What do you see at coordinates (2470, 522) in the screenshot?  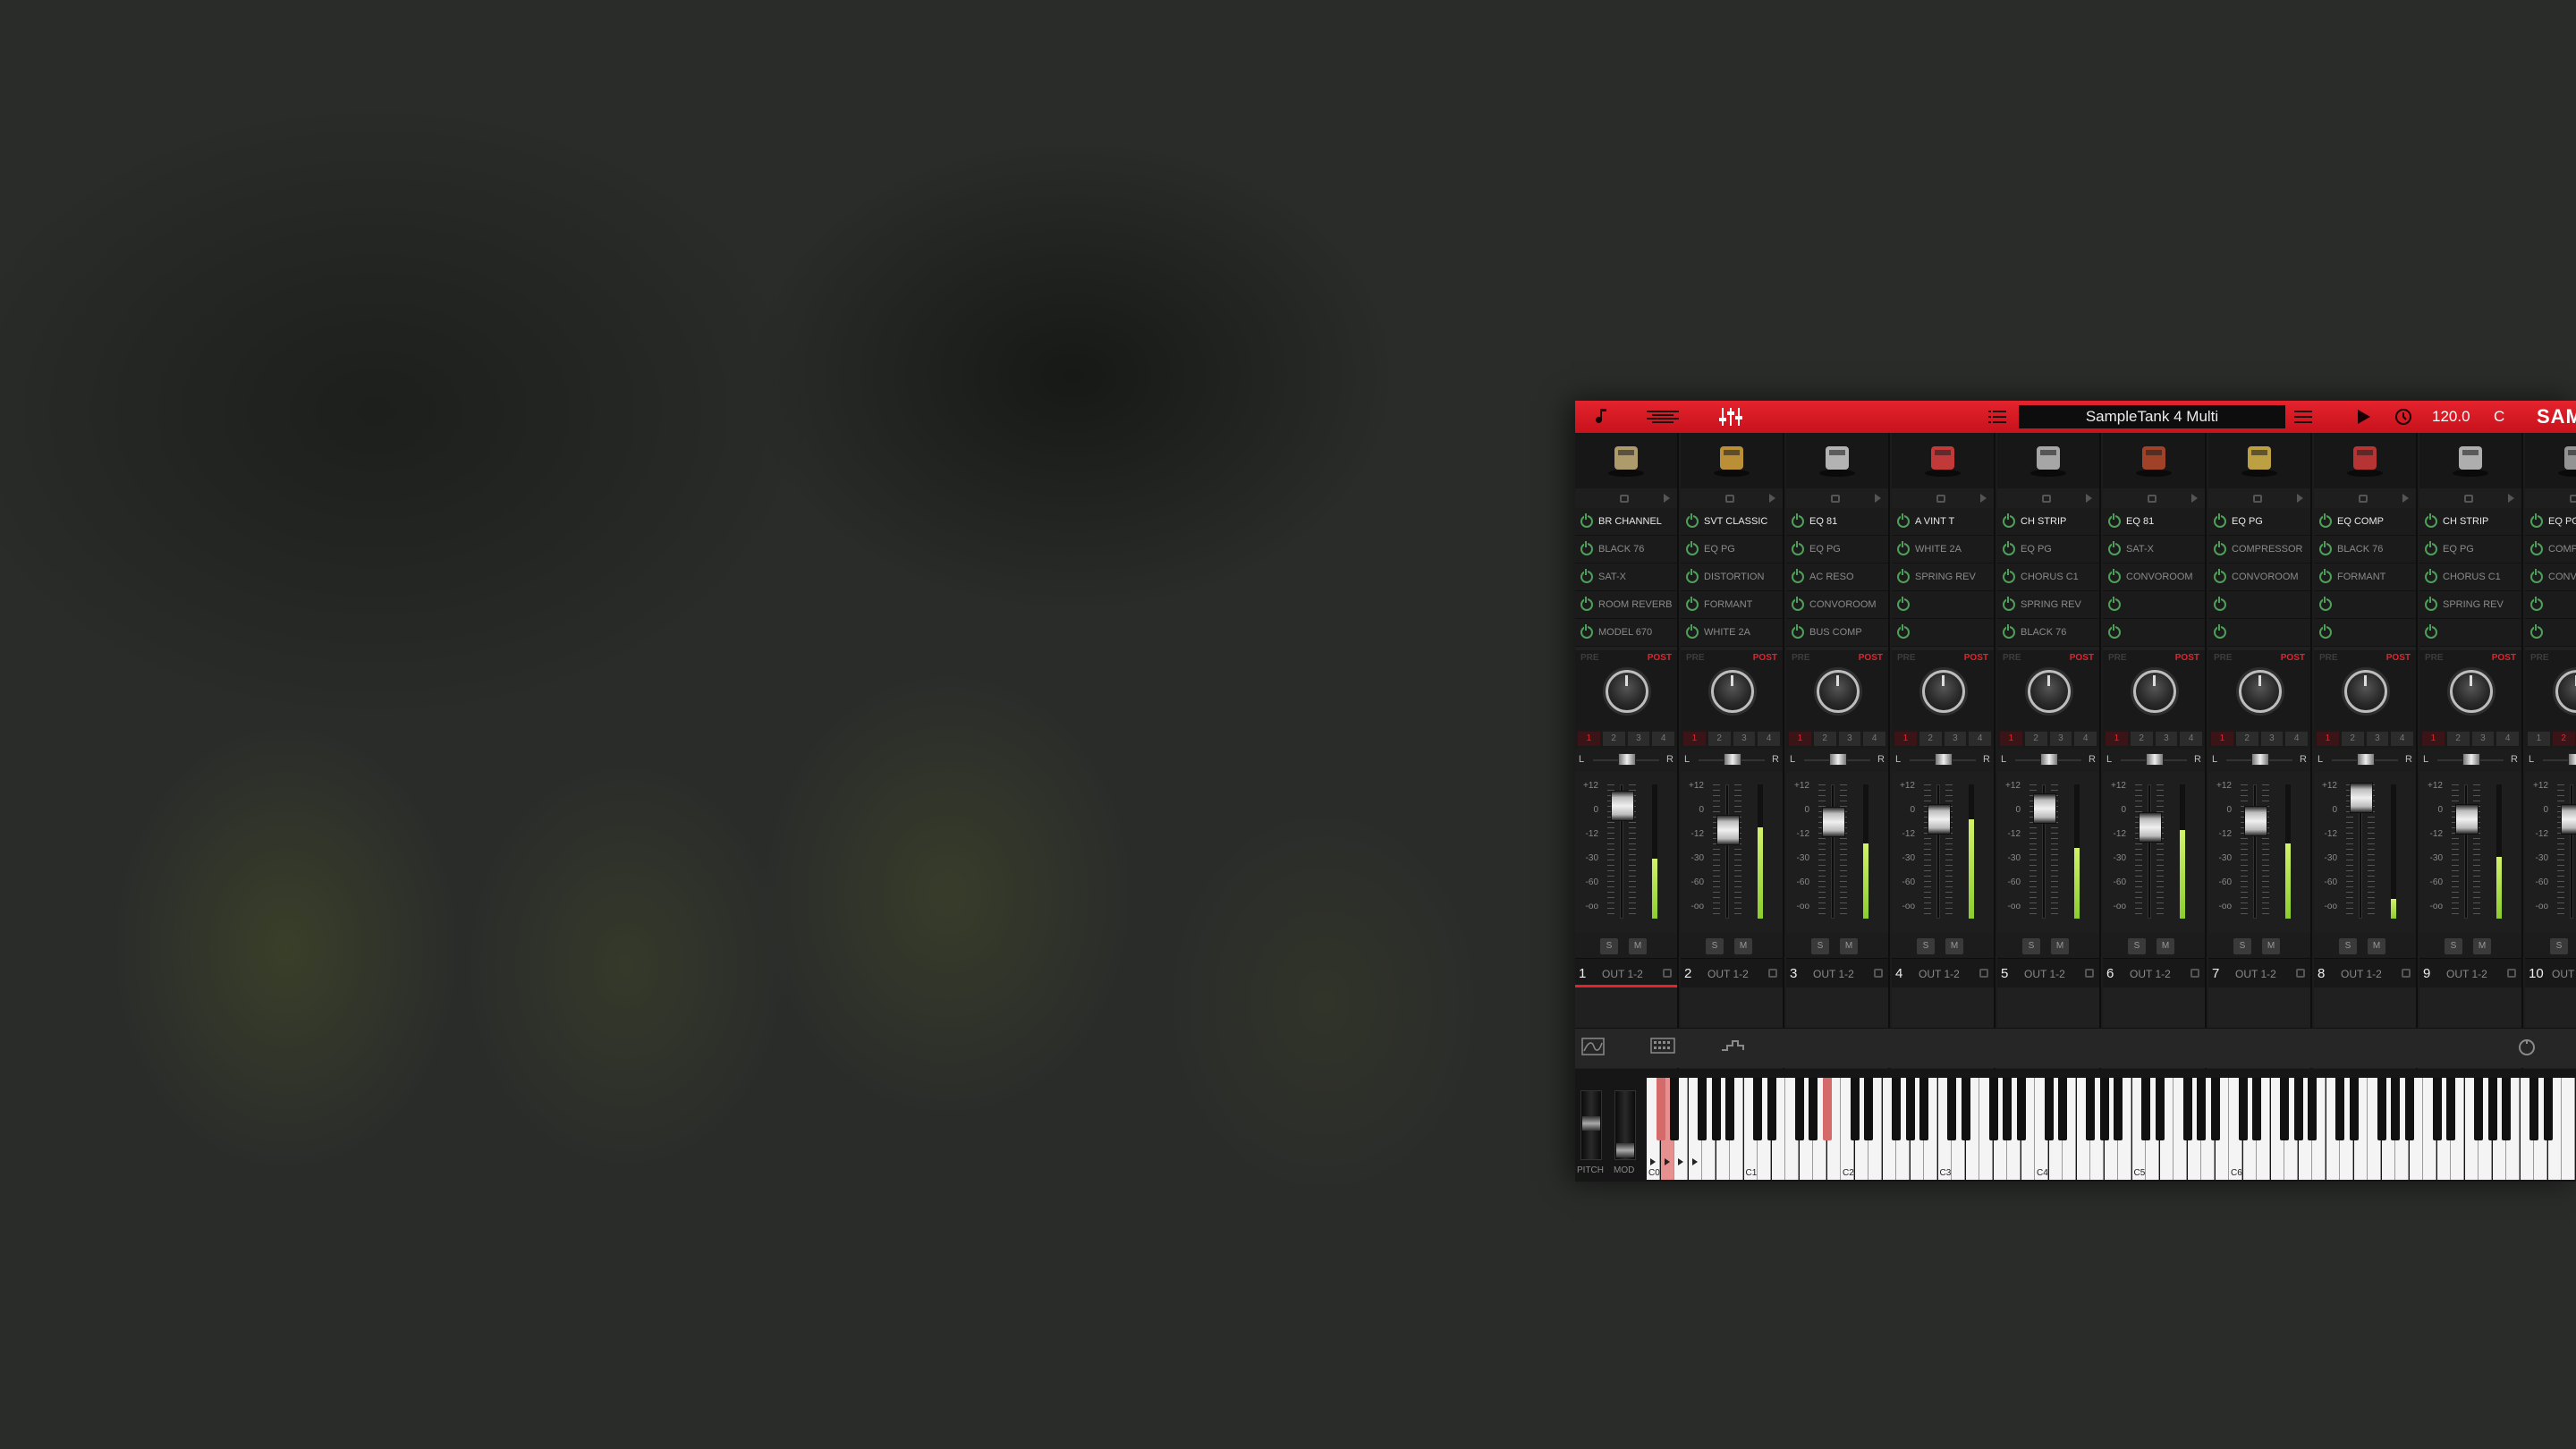 I see `fx-slot: CH STRIP` at bounding box center [2470, 522].